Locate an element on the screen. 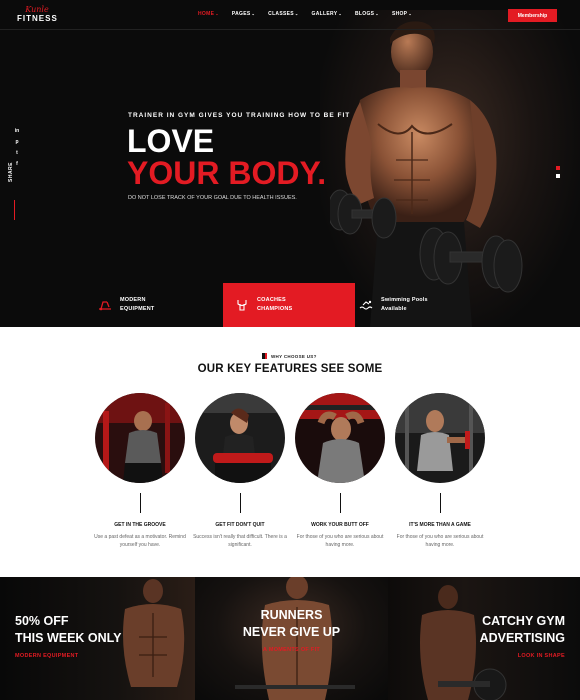  share-label: SHARE is located at coordinates (11, 171).